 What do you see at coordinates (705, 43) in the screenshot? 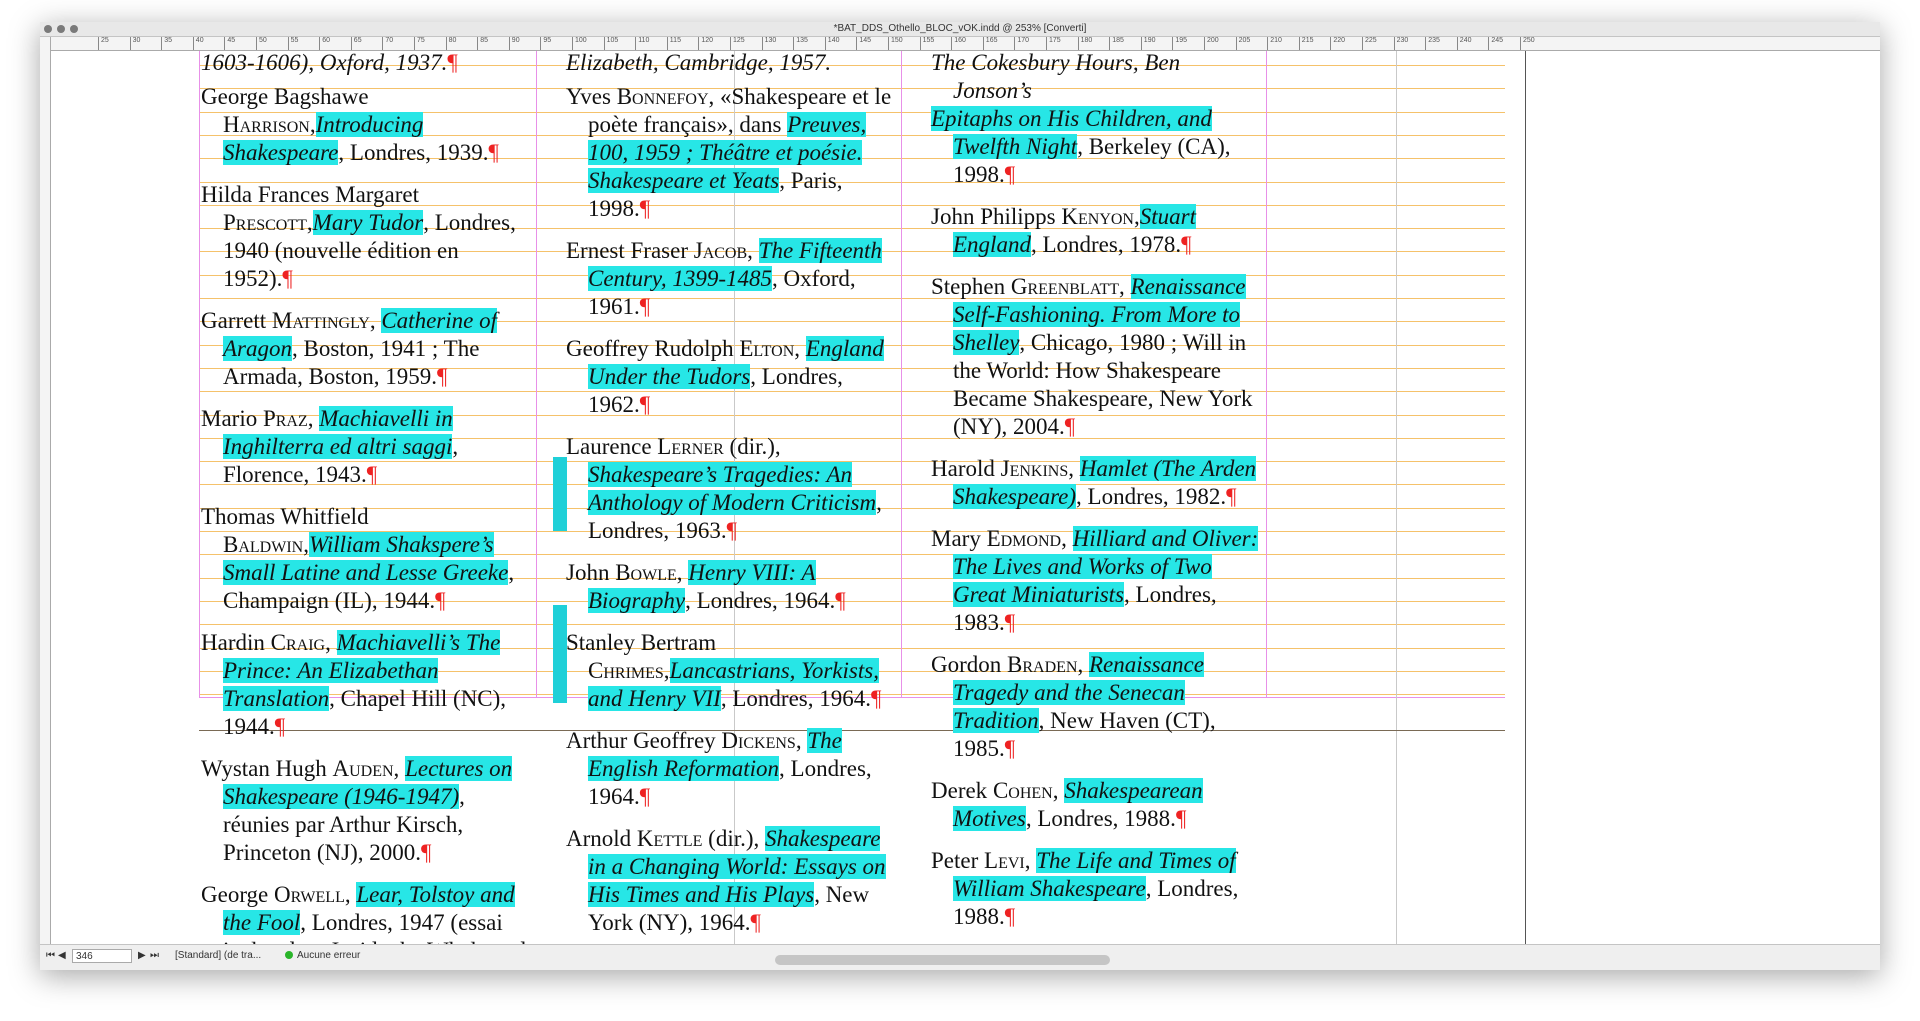
I see `ruler-tick: 120` at bounding box center [705, 43].